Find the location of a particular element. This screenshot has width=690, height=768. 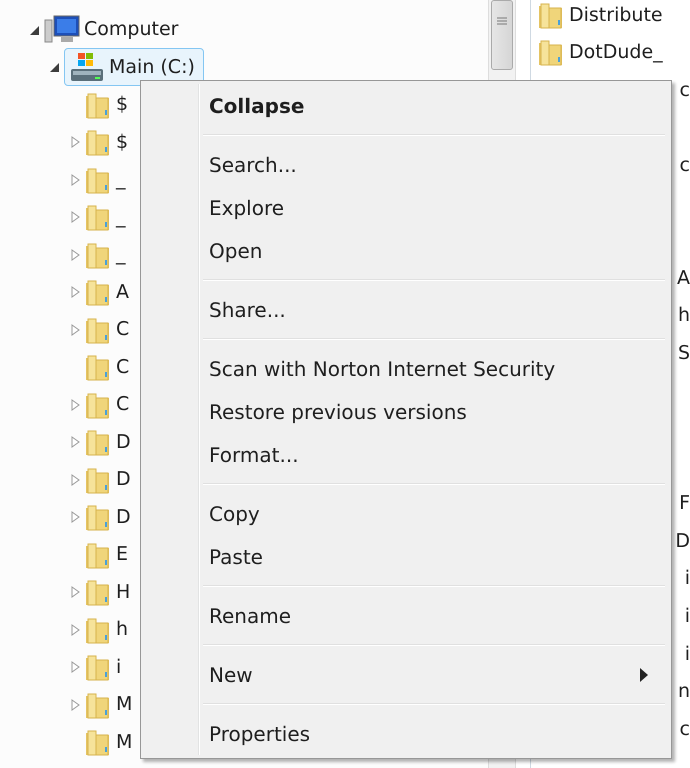

menu-item: Explore is located at coordinates (406, 207).